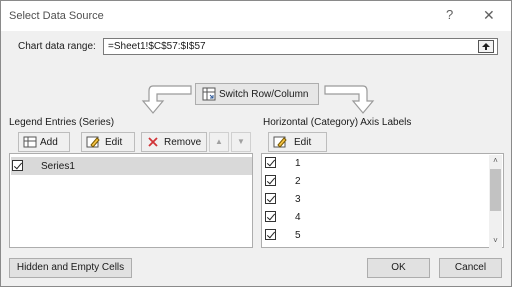  I want to click on scroll-thumb, so click(495, 190).